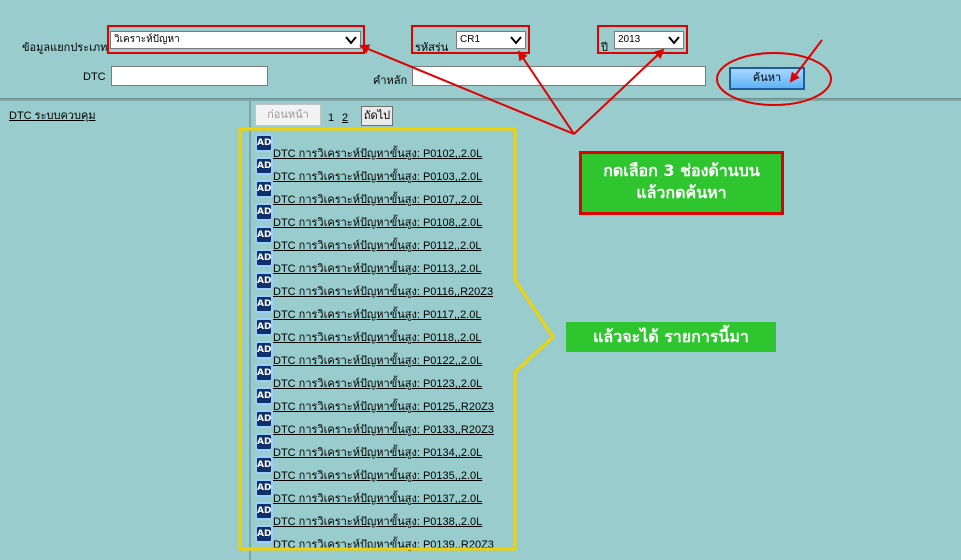  What do you see at coordinates (774, 79) in the screenshot?
I see `annotation-circle-search` at bounding box center [774, 79].